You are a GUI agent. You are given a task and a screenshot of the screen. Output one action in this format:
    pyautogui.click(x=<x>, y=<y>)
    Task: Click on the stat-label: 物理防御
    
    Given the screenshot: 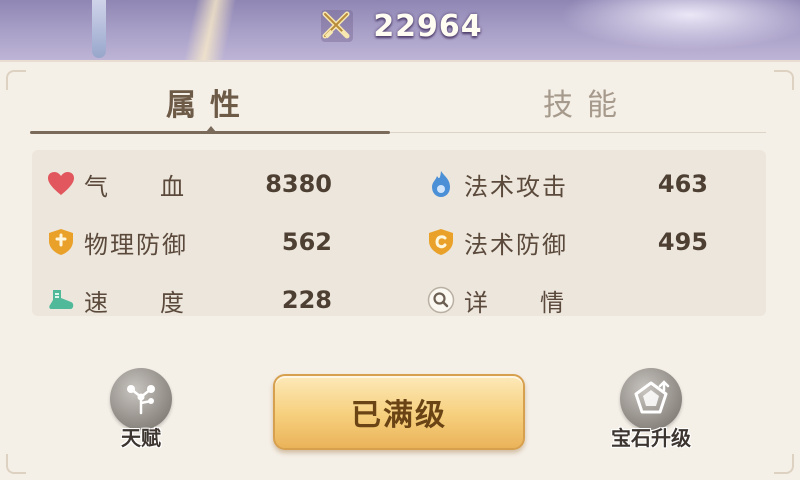 What is the action you would take?
    pyautogui.click(x=136, y=244)
    